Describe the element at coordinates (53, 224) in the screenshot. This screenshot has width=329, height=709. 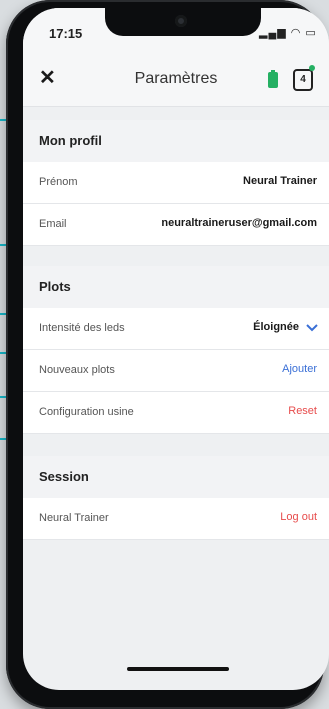
I see `email-label: Email` at that location.